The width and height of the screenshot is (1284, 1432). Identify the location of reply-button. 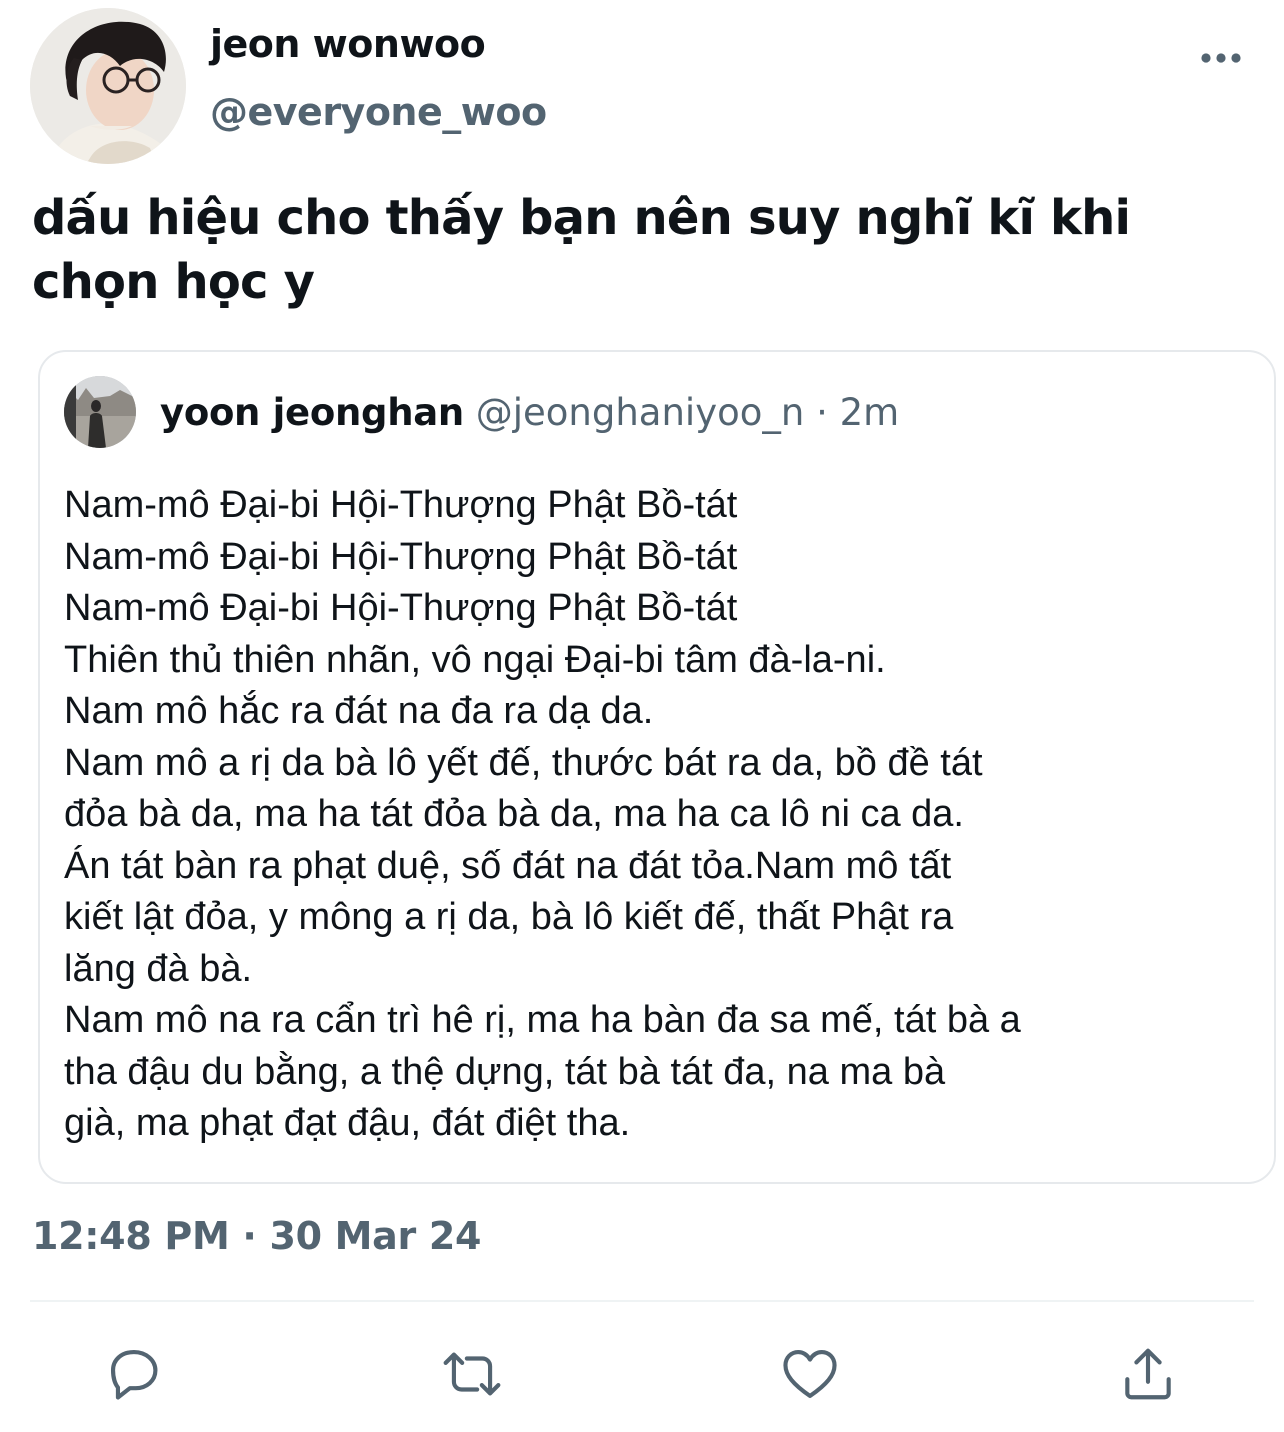
(135, 1374).